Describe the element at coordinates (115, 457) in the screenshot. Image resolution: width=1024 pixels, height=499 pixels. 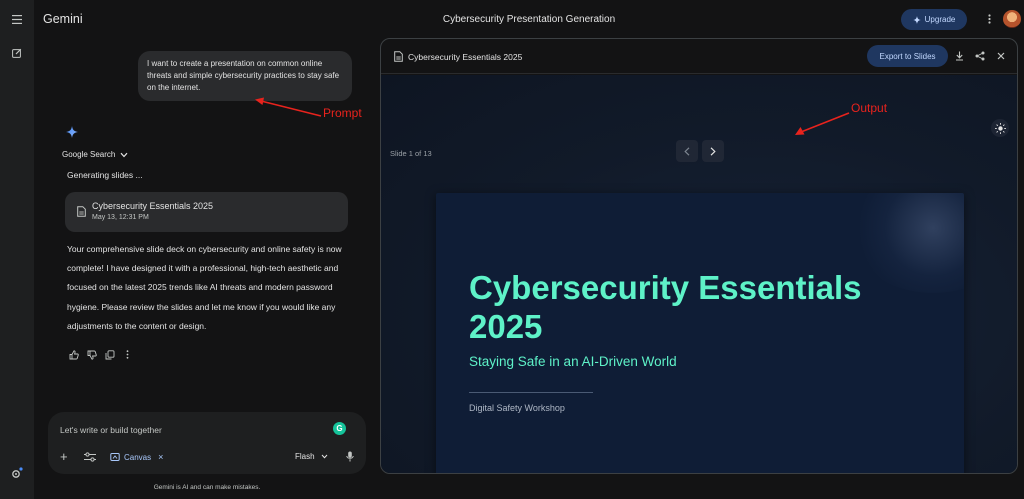
I see `canvas-icon` at that location.